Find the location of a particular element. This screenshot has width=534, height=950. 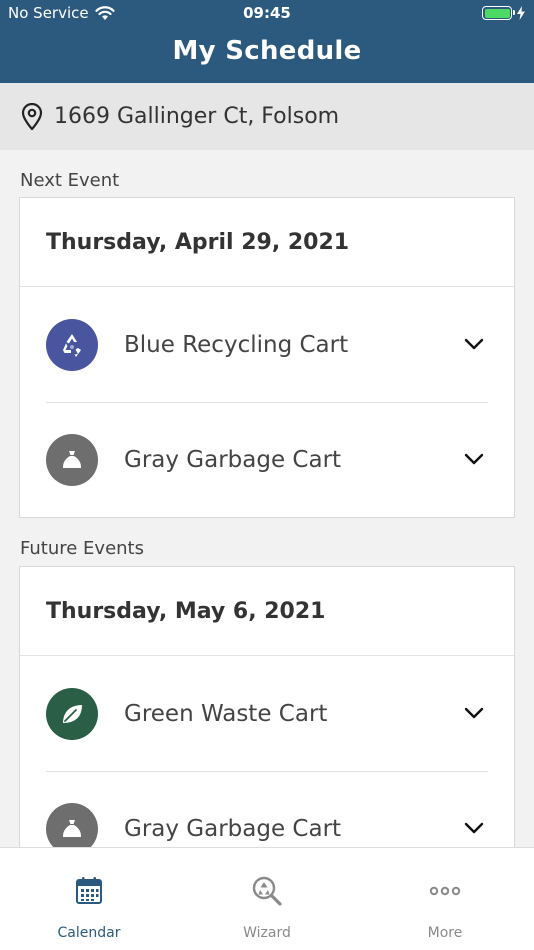

wizard-search-icon is located at coordinates (267, 891).